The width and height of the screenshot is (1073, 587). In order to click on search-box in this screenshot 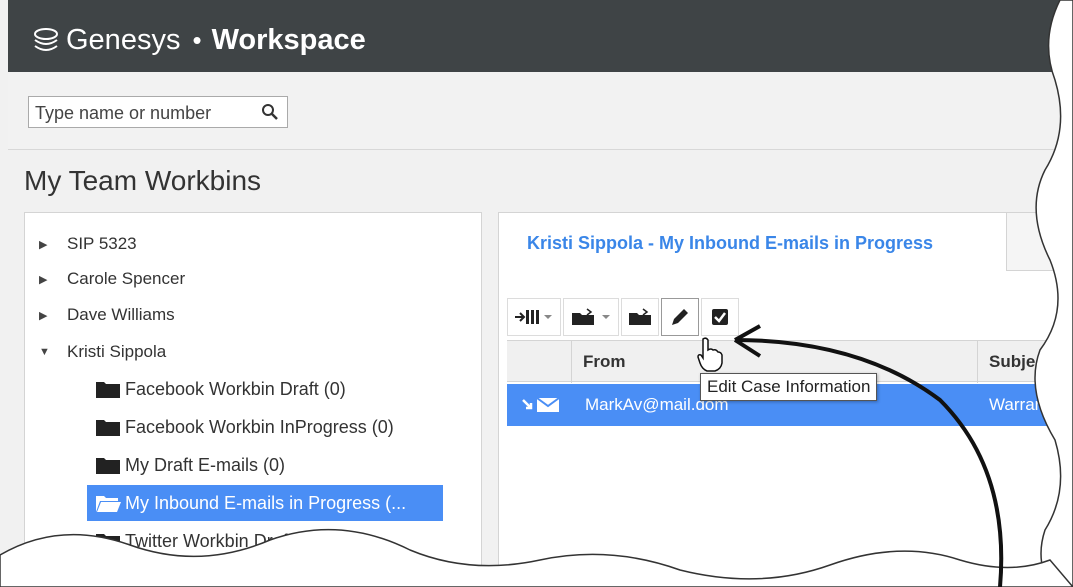, I will do `click(158, 112)`.